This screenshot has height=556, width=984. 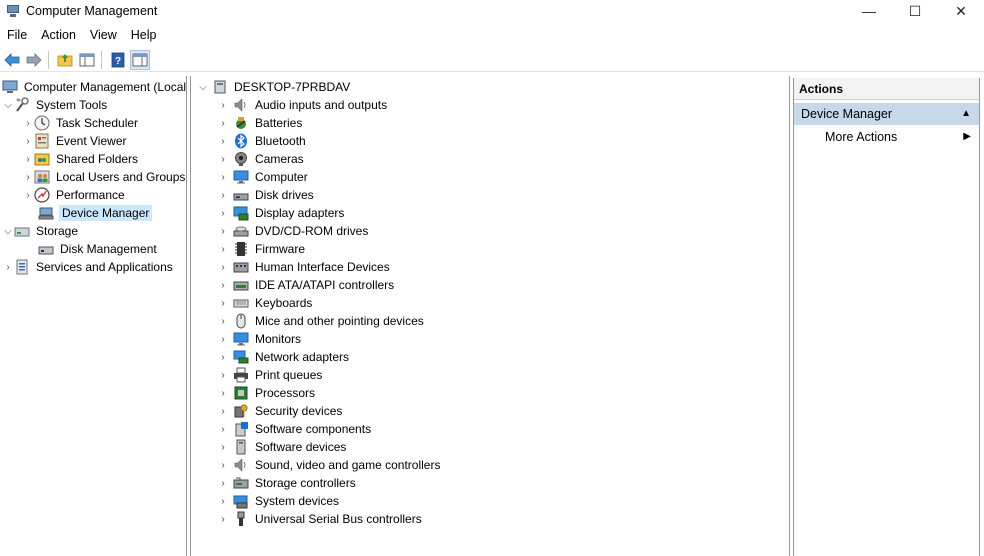 I want to click on device-category-row: › Processors, so click(x=266, y=393).